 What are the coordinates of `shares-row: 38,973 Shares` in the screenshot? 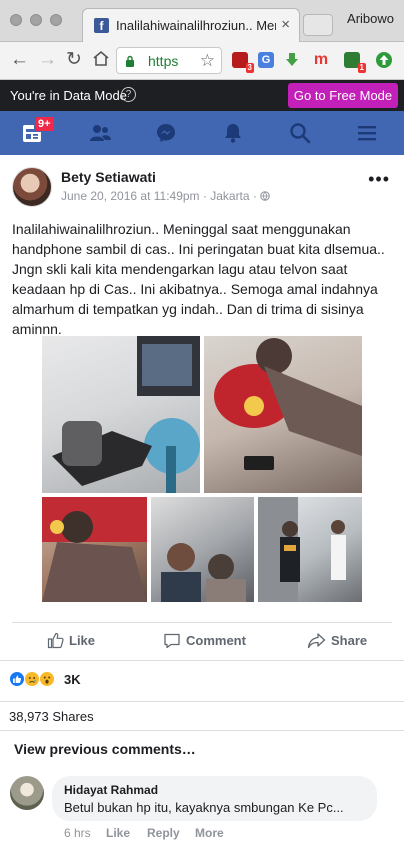 It's located at (202, 716).